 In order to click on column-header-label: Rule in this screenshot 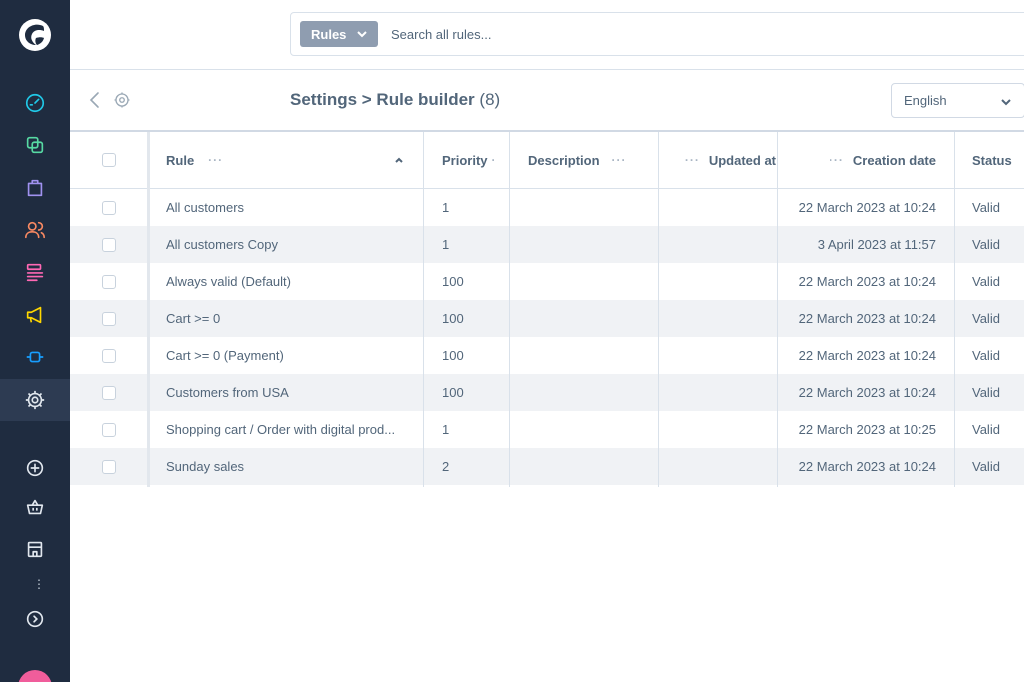, I will do `click(180, 160)`.